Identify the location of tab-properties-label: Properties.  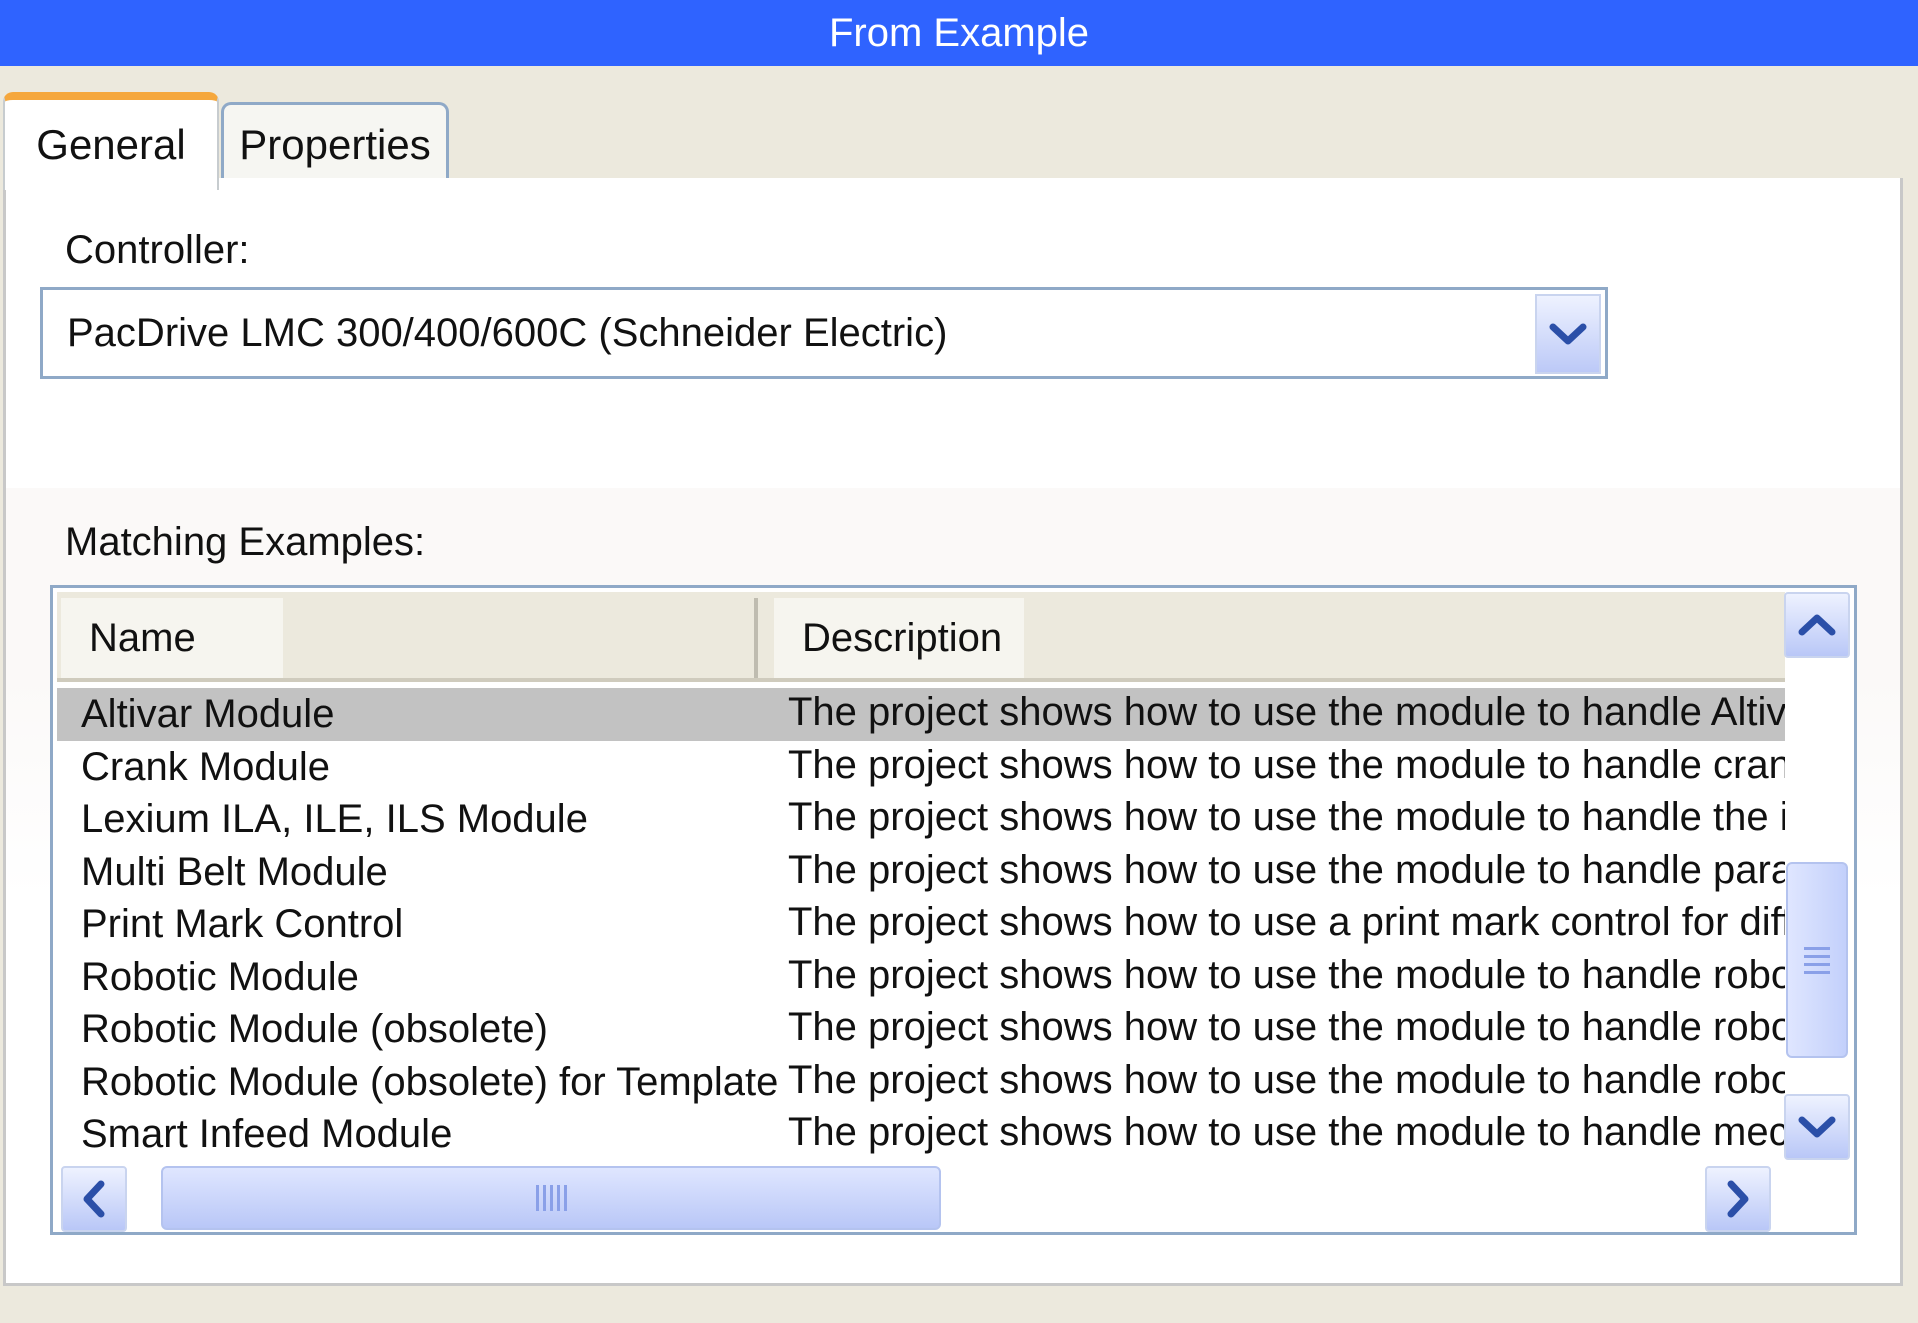
(335, 144).